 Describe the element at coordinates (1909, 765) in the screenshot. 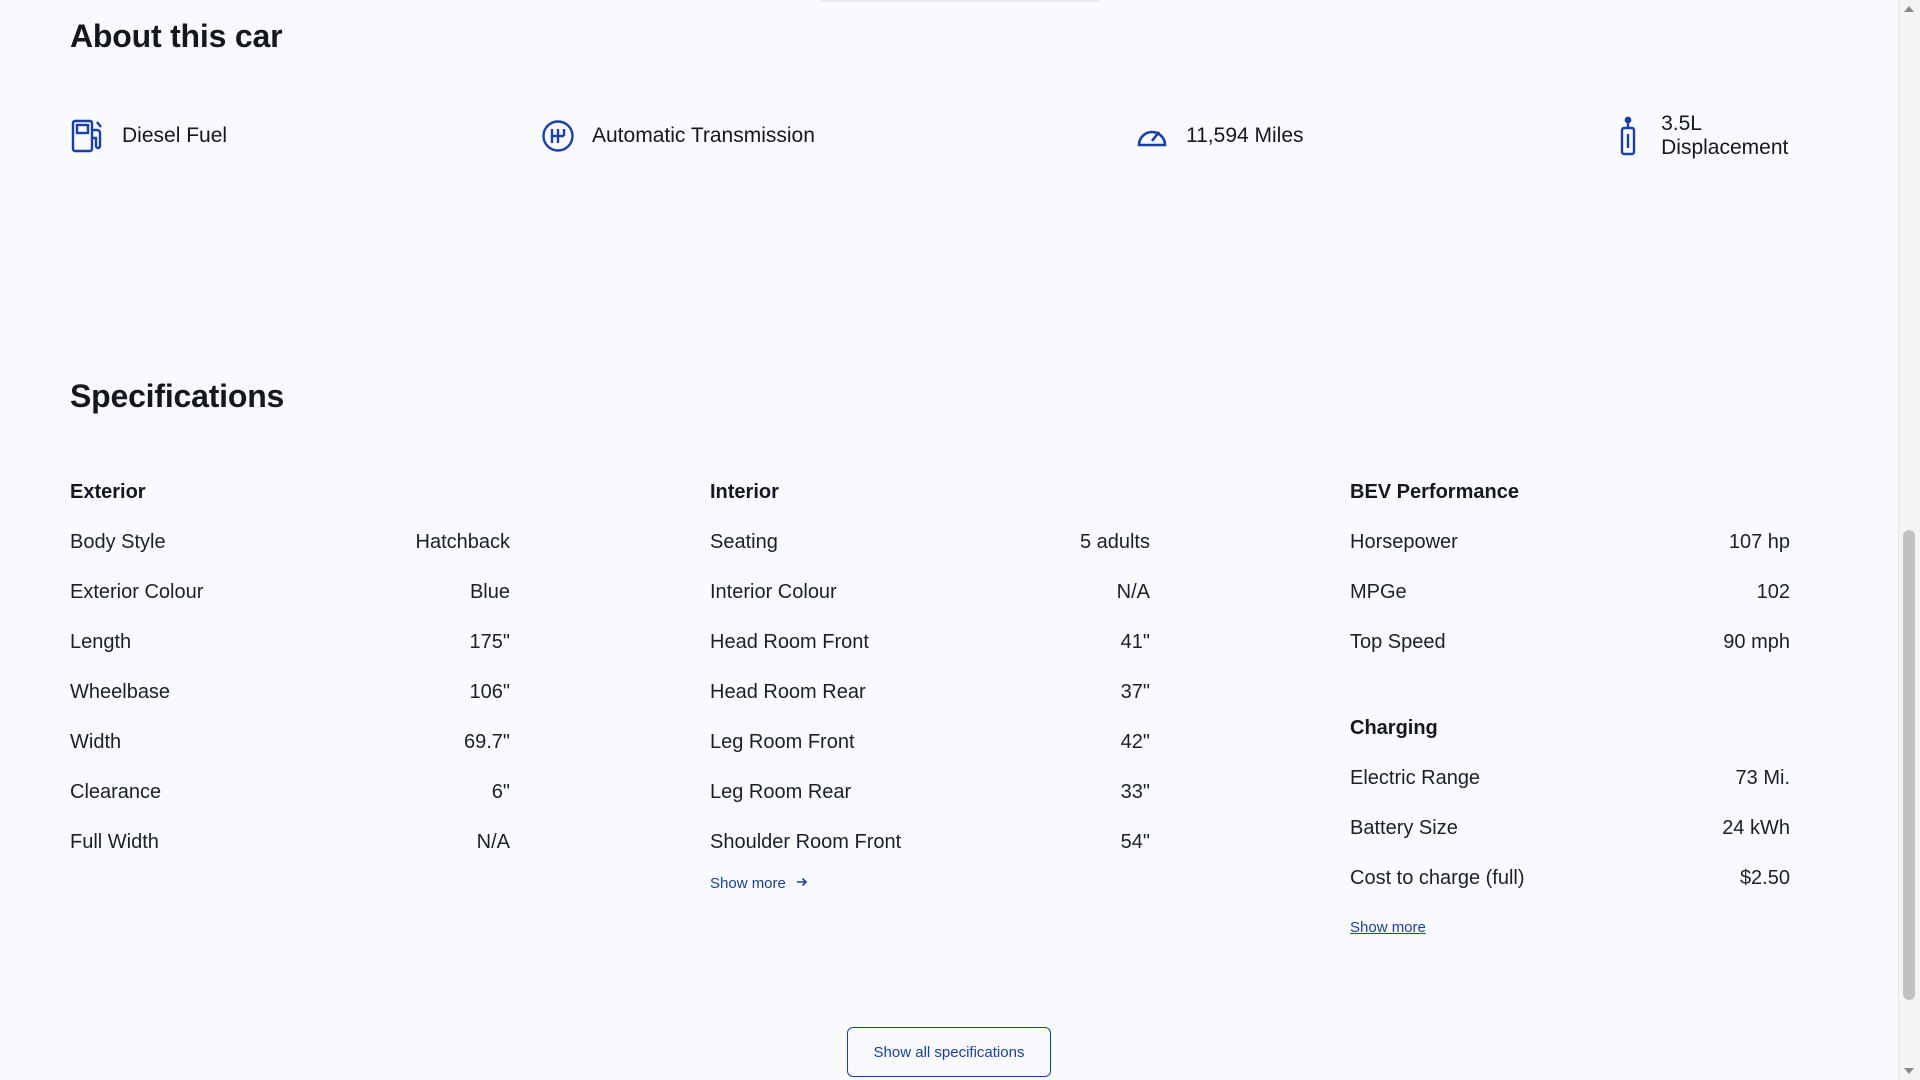

I see `scrollbar-thumb` at that location.